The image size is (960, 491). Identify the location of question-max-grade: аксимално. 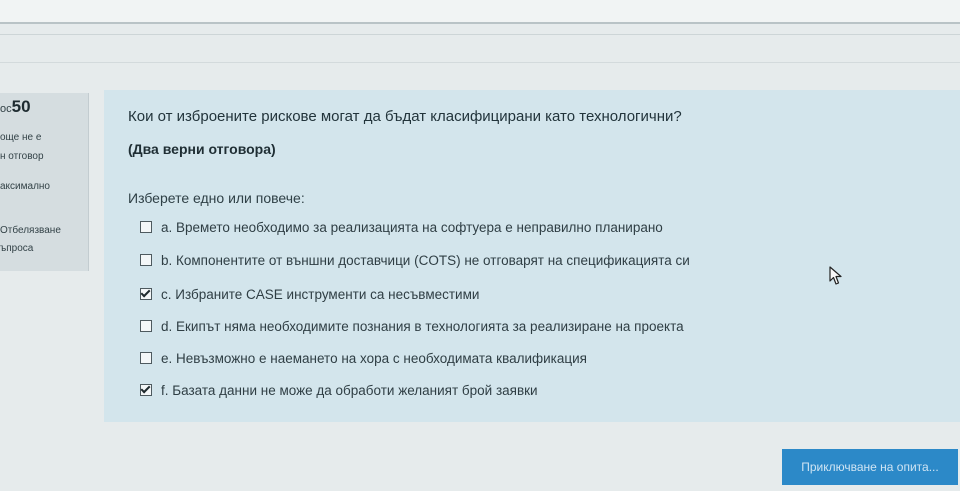
(25, 186).